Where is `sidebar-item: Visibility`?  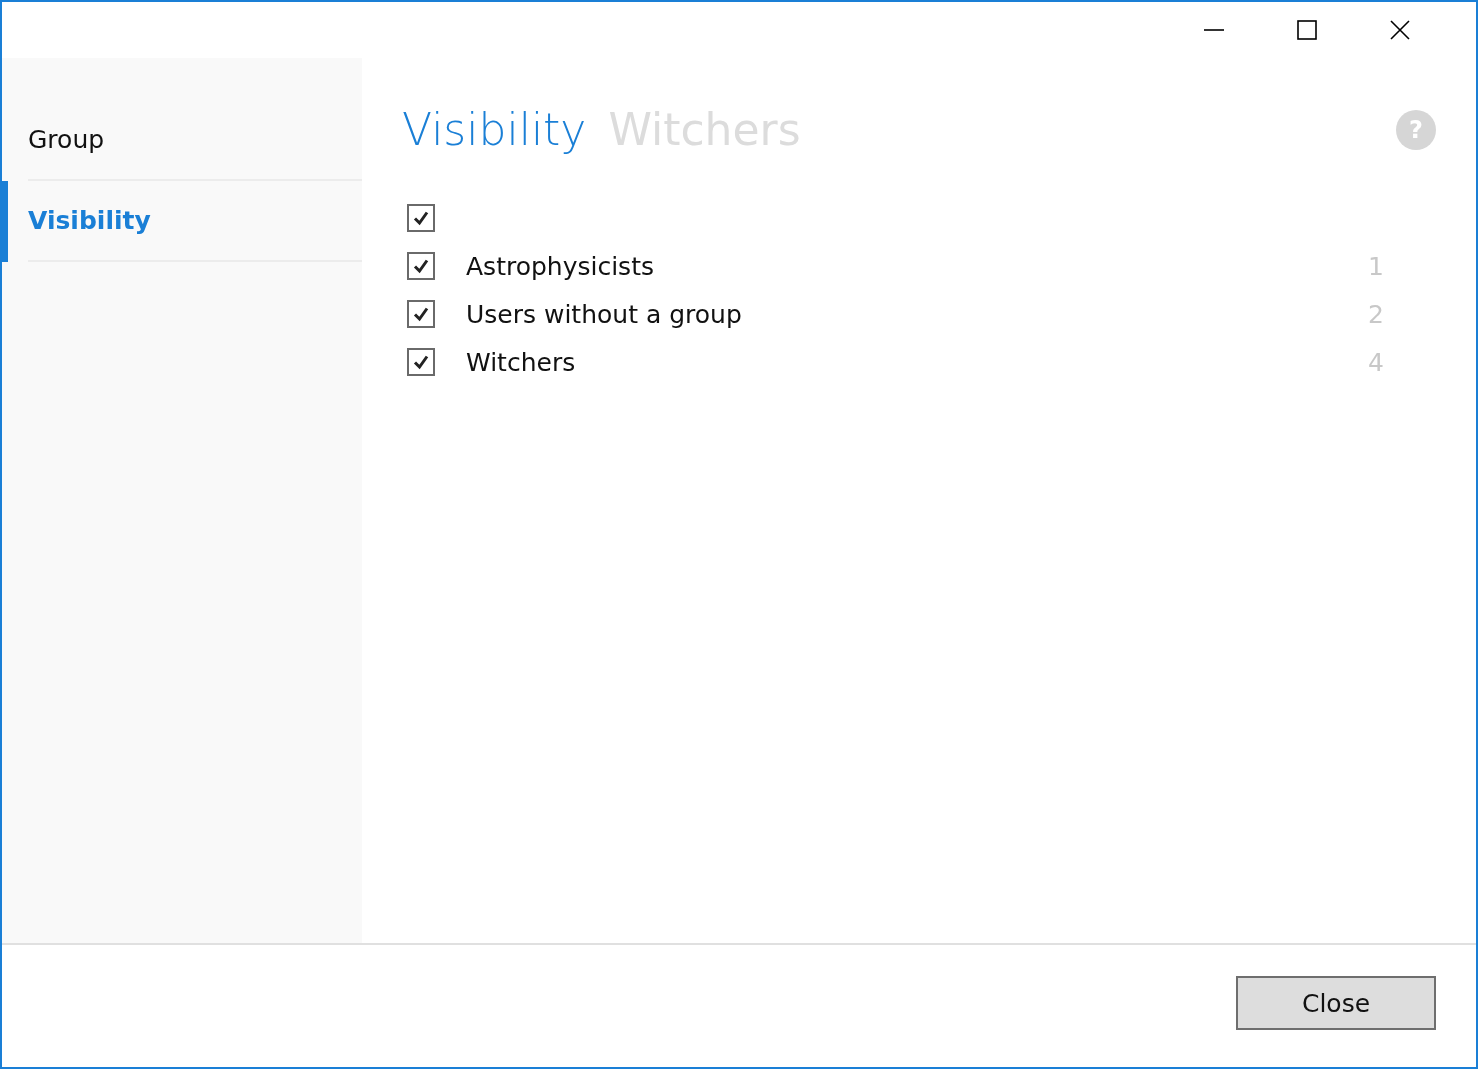
sidebar-item: Visibility is located at coordinates (195, 221).